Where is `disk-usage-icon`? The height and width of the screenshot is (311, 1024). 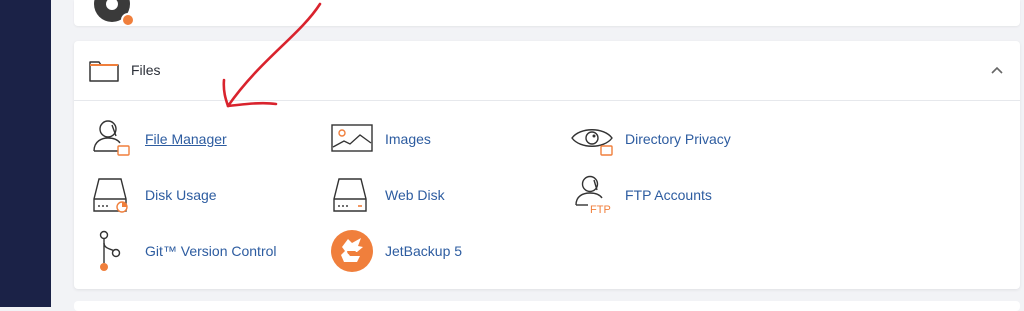 disk-usage-icon is located at coordinates (110, 195).